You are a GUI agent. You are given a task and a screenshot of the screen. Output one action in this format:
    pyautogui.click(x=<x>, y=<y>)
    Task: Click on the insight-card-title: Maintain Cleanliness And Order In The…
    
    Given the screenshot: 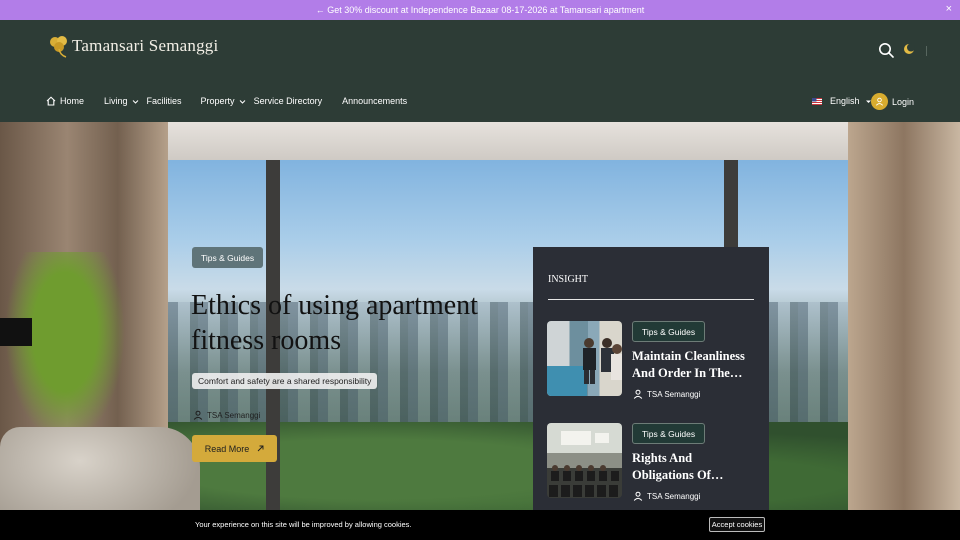 What is the action you would take?
    pyautogui.click(x=694, y=365)
    